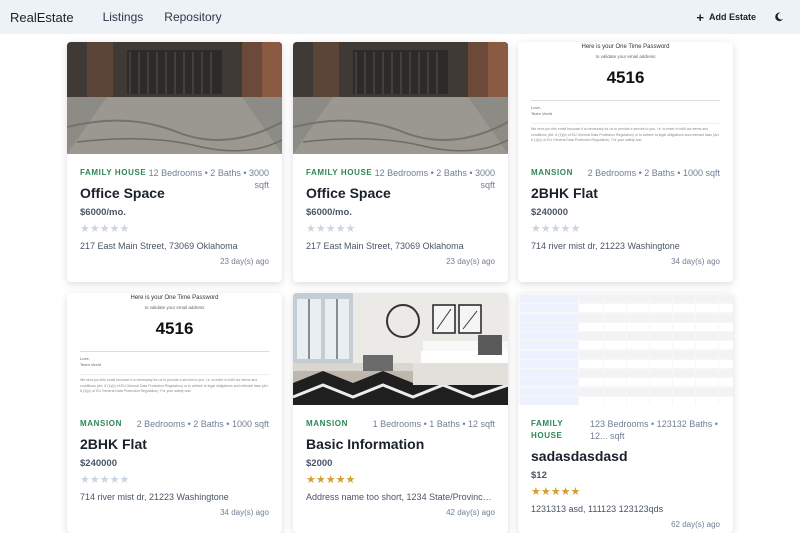  Describe the element at coordinates (174, 328) in the screenshot. I see `email-otp: 4516` at that location.